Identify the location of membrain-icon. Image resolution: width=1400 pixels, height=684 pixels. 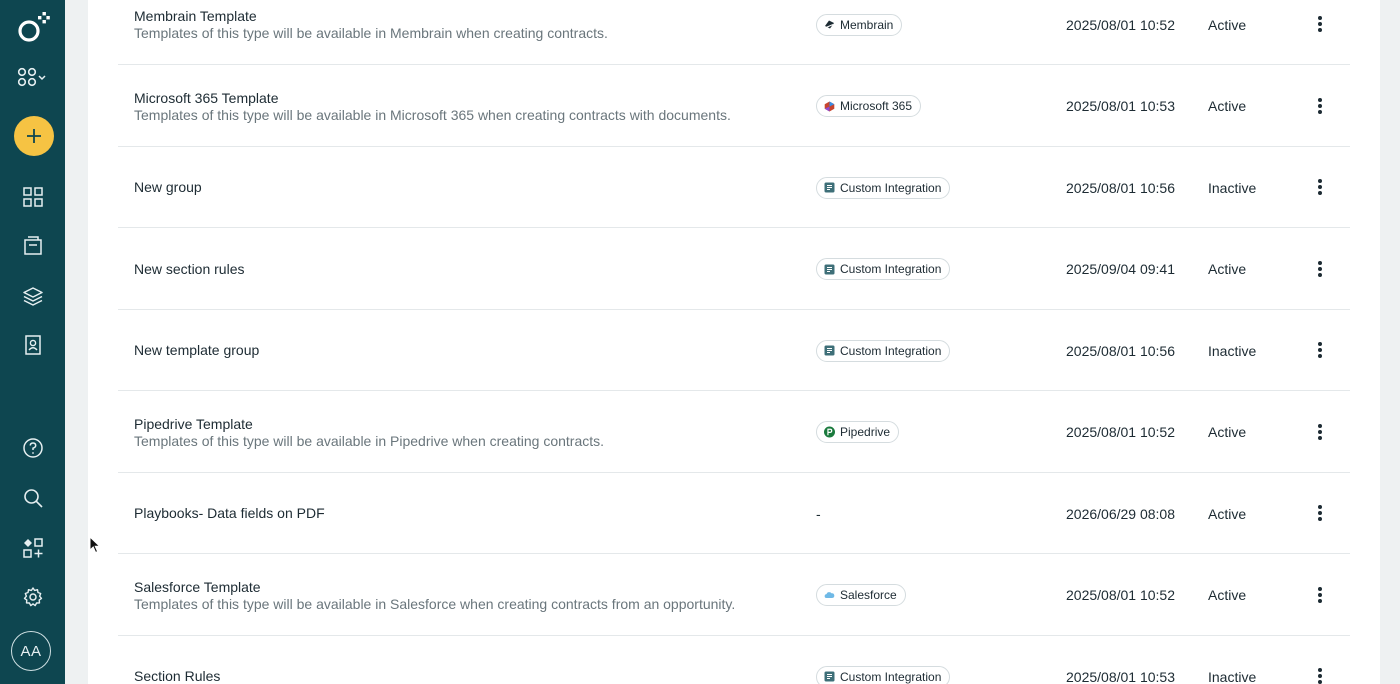
(829, 24).